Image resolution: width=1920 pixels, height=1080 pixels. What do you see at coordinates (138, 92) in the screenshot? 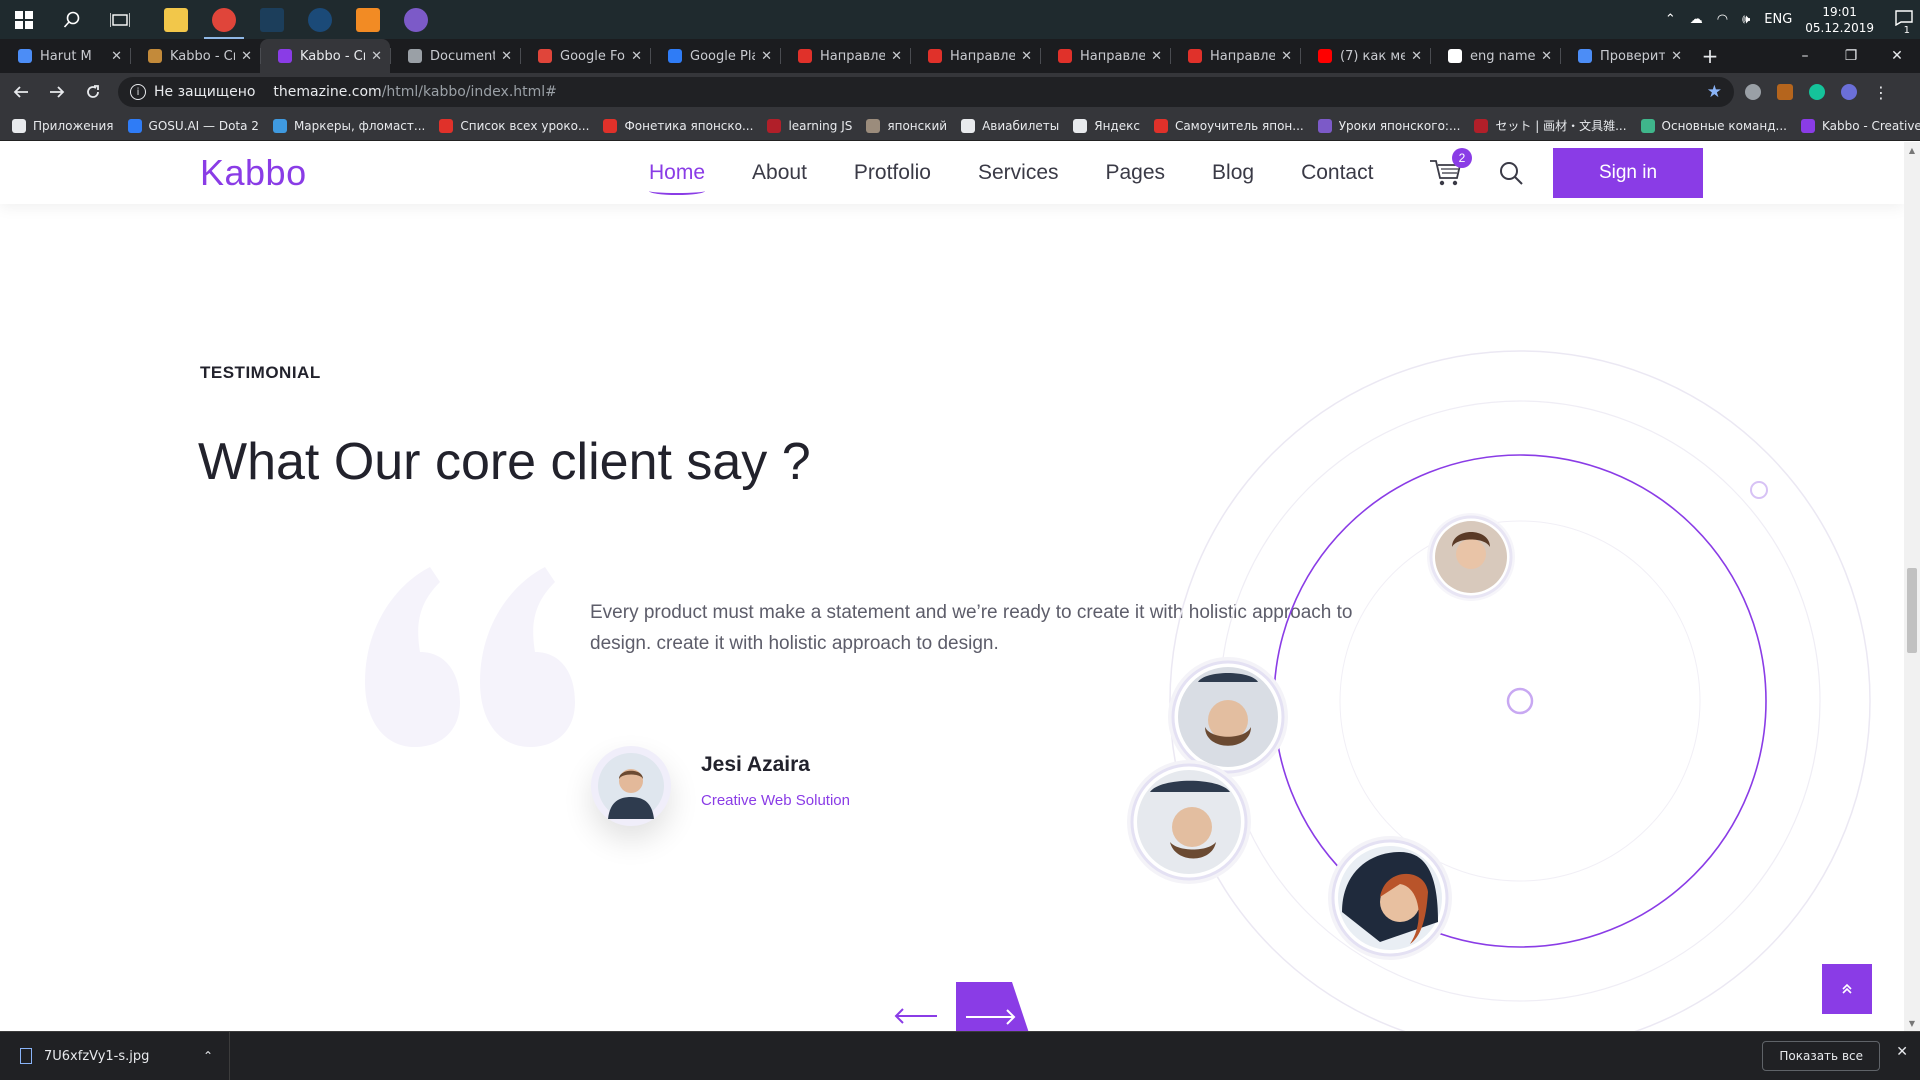
I see `info-icon: i` at bounding box center [138, 92].